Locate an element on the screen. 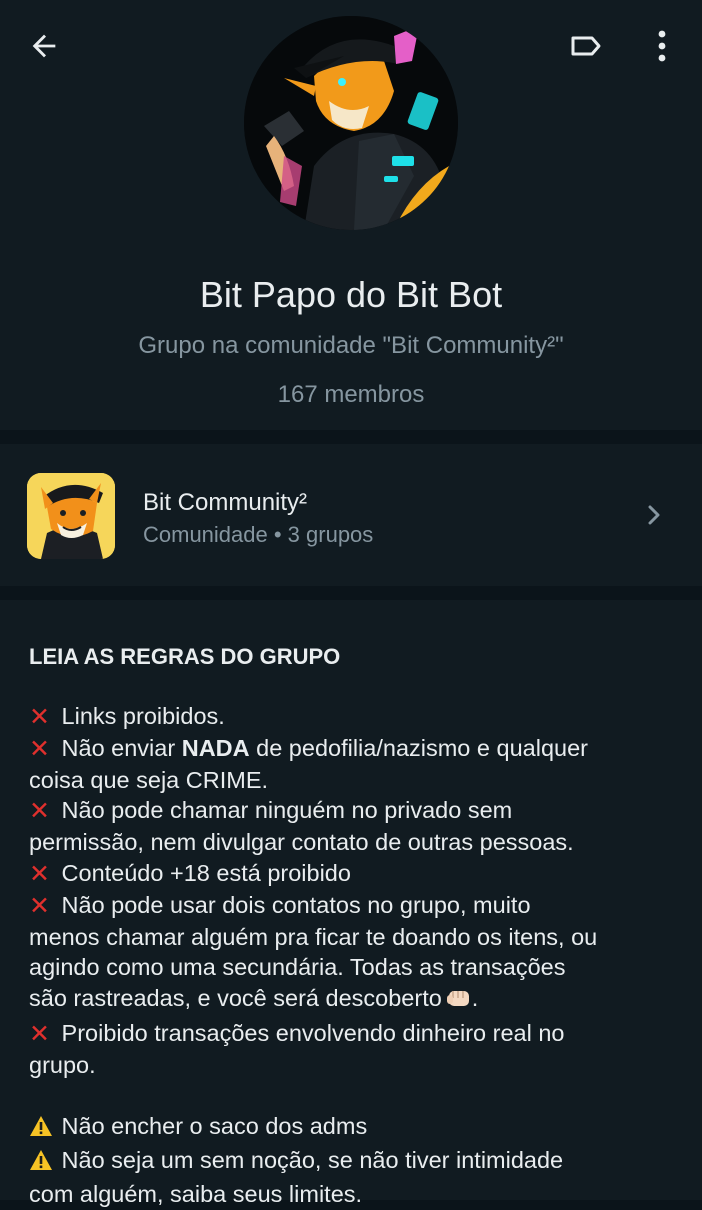 The height and width of the screenshot is (1210, 702). more-vertical-icon is located at coordinates (662, 46).